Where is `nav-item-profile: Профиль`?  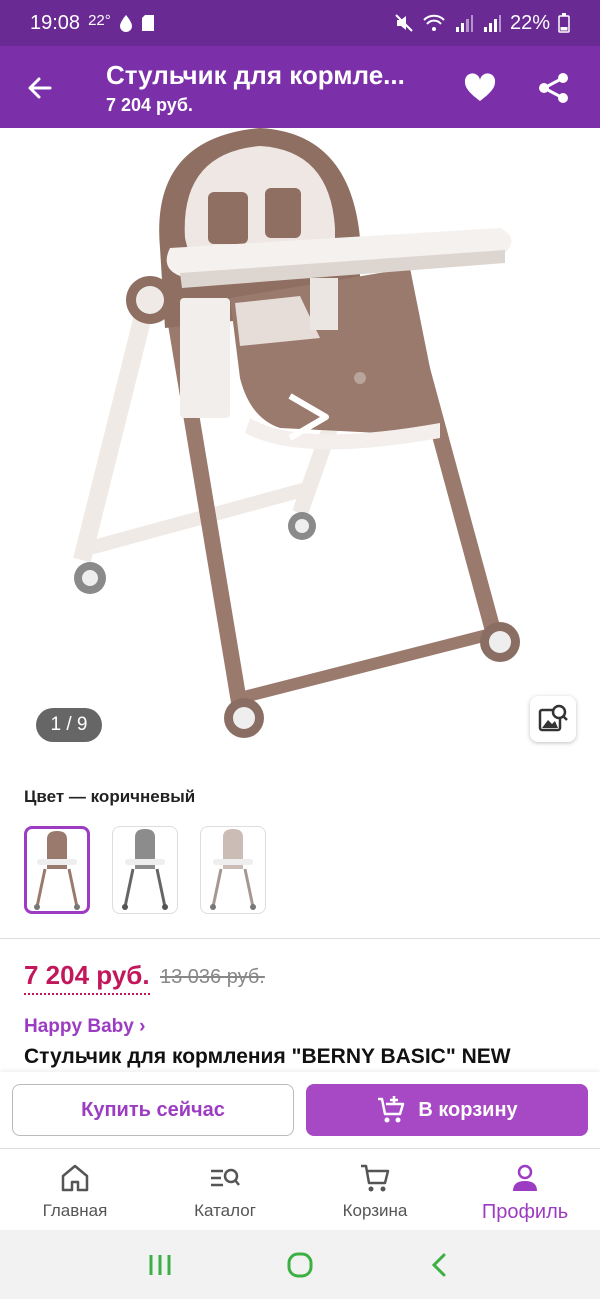 nav-item-profile: Профиль is located at coordinates (525, 1189).